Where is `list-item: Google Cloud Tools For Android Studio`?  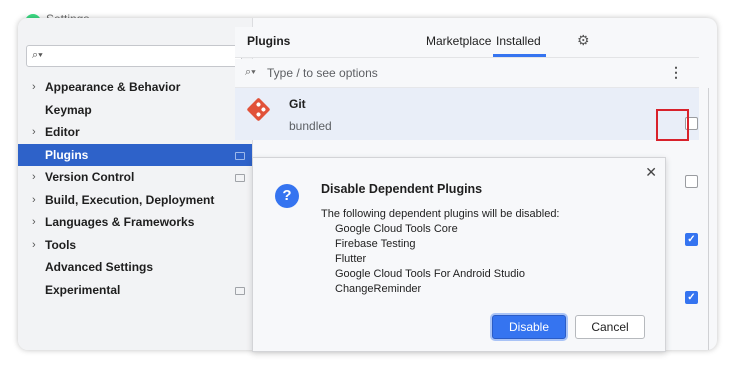 list-item: Google Cloud Tools For Android Studio is located at coordinates (430, 274).